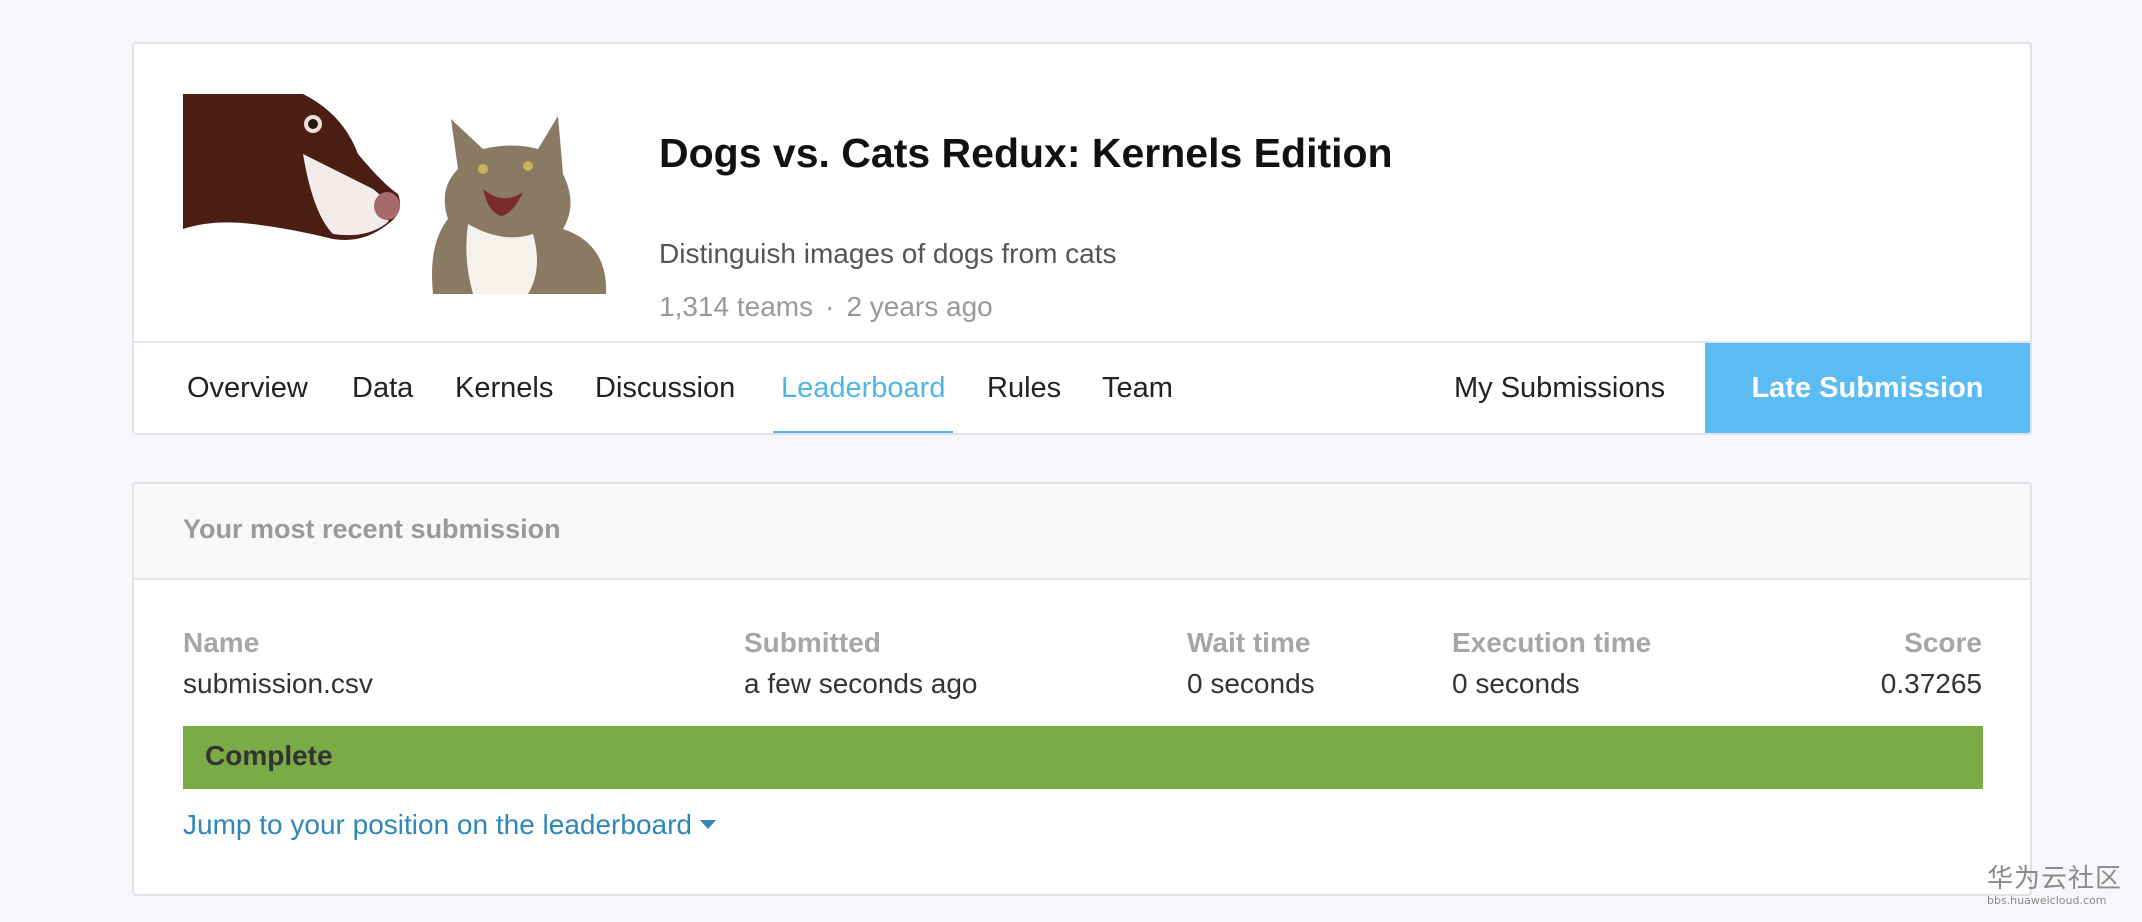 The image size is (2142, 922). What do you see at coordinates (1516, 683) in the screenshot?
I see `execution-time-value: 0 seconds` at bounding box center [1516, 683].